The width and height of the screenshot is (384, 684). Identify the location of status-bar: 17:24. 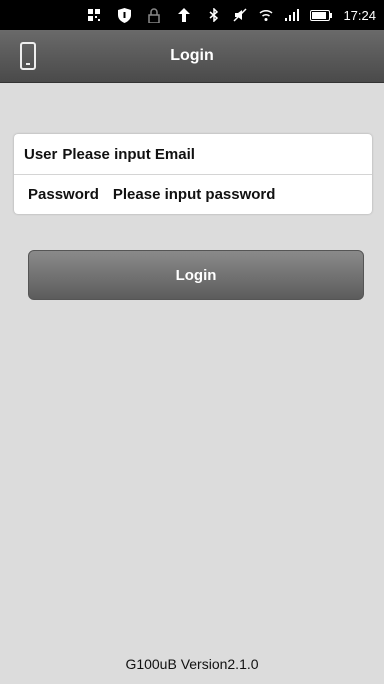
(192, 15).